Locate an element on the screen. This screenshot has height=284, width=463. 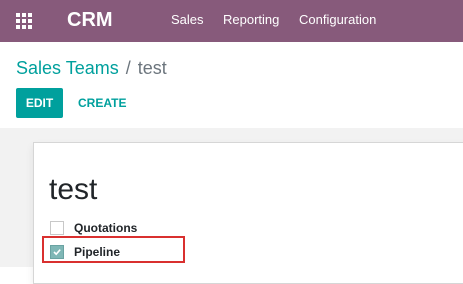
breadcrumb-sales-teams: Sales Teams is located at coordinates (67, 68).